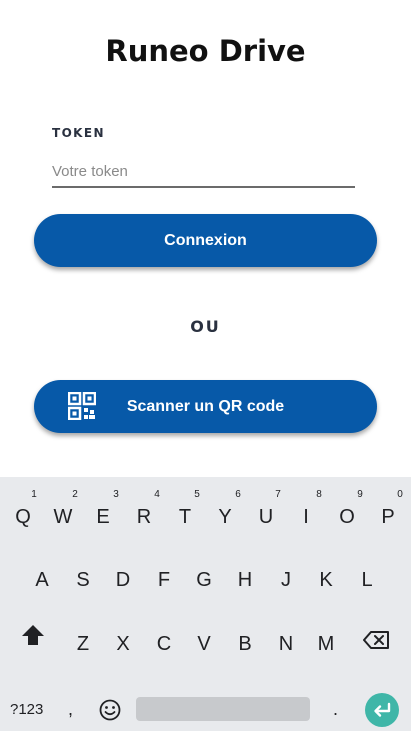 Image resolution: width=411 pixels, height=731 pixels. Describe the element at coordinates (225, 517) in the screenshot. I see `key-y: Y` at that location.